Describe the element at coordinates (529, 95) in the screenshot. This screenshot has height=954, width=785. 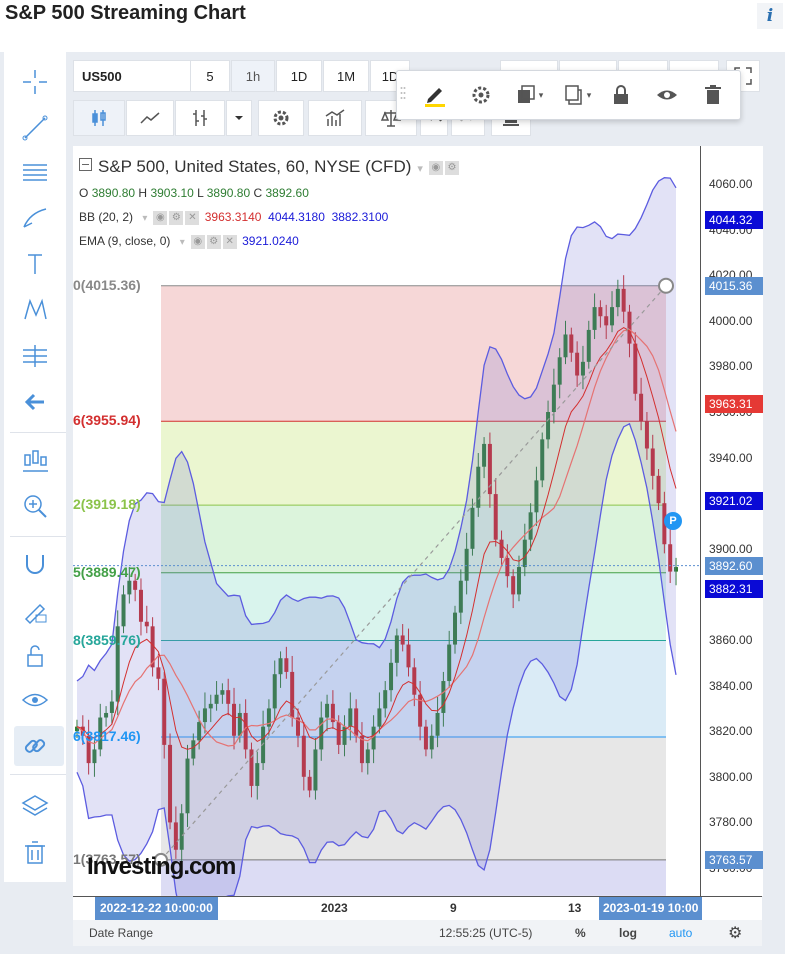
I see `clone-button: ▾` at that location.